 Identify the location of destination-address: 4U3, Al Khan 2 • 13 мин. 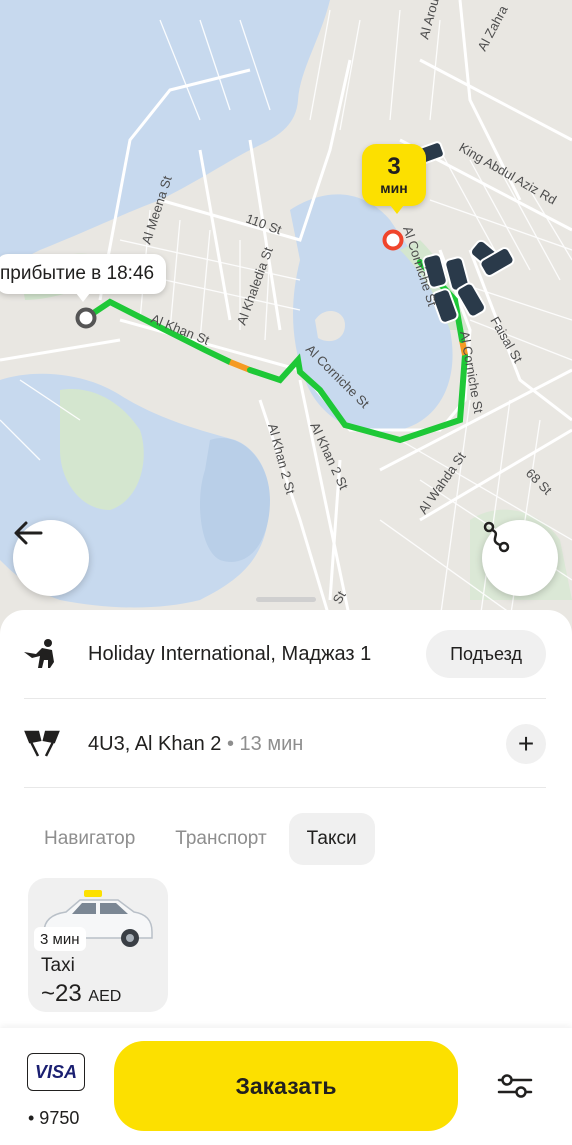
(297, 744).